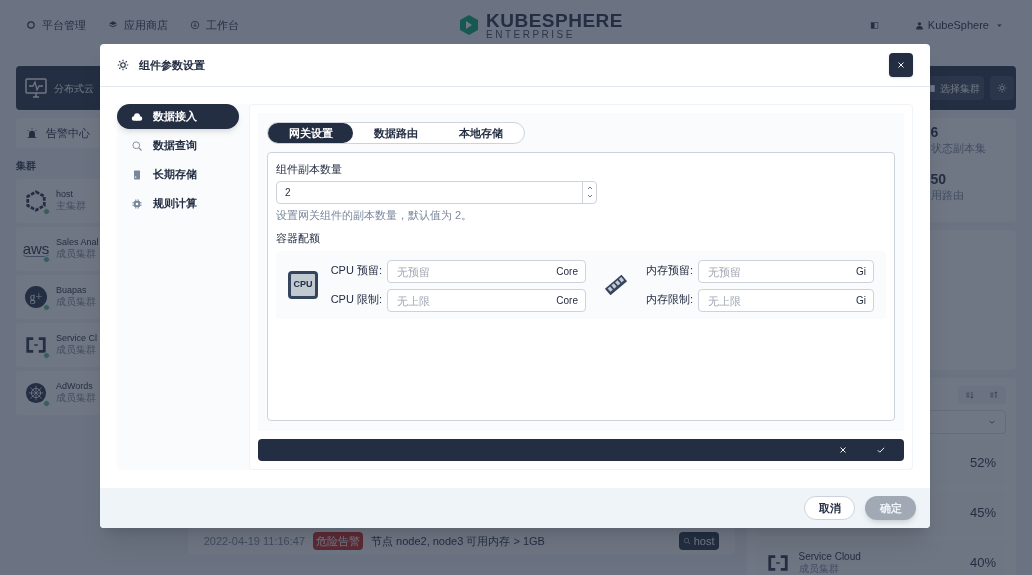 The width and height of the screenshot is (1032, 575). I want to click on cloud-upload-icon, so click(137, 116).